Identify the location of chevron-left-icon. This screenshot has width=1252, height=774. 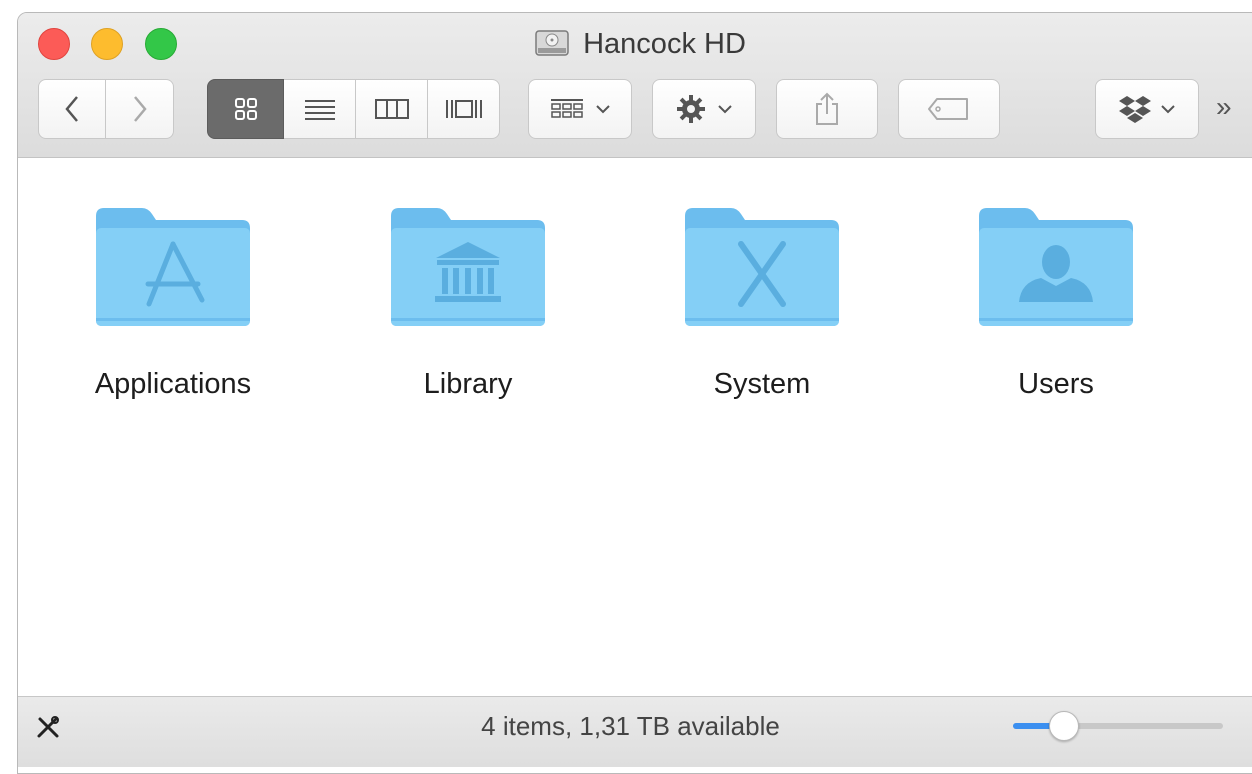
(71, 109).